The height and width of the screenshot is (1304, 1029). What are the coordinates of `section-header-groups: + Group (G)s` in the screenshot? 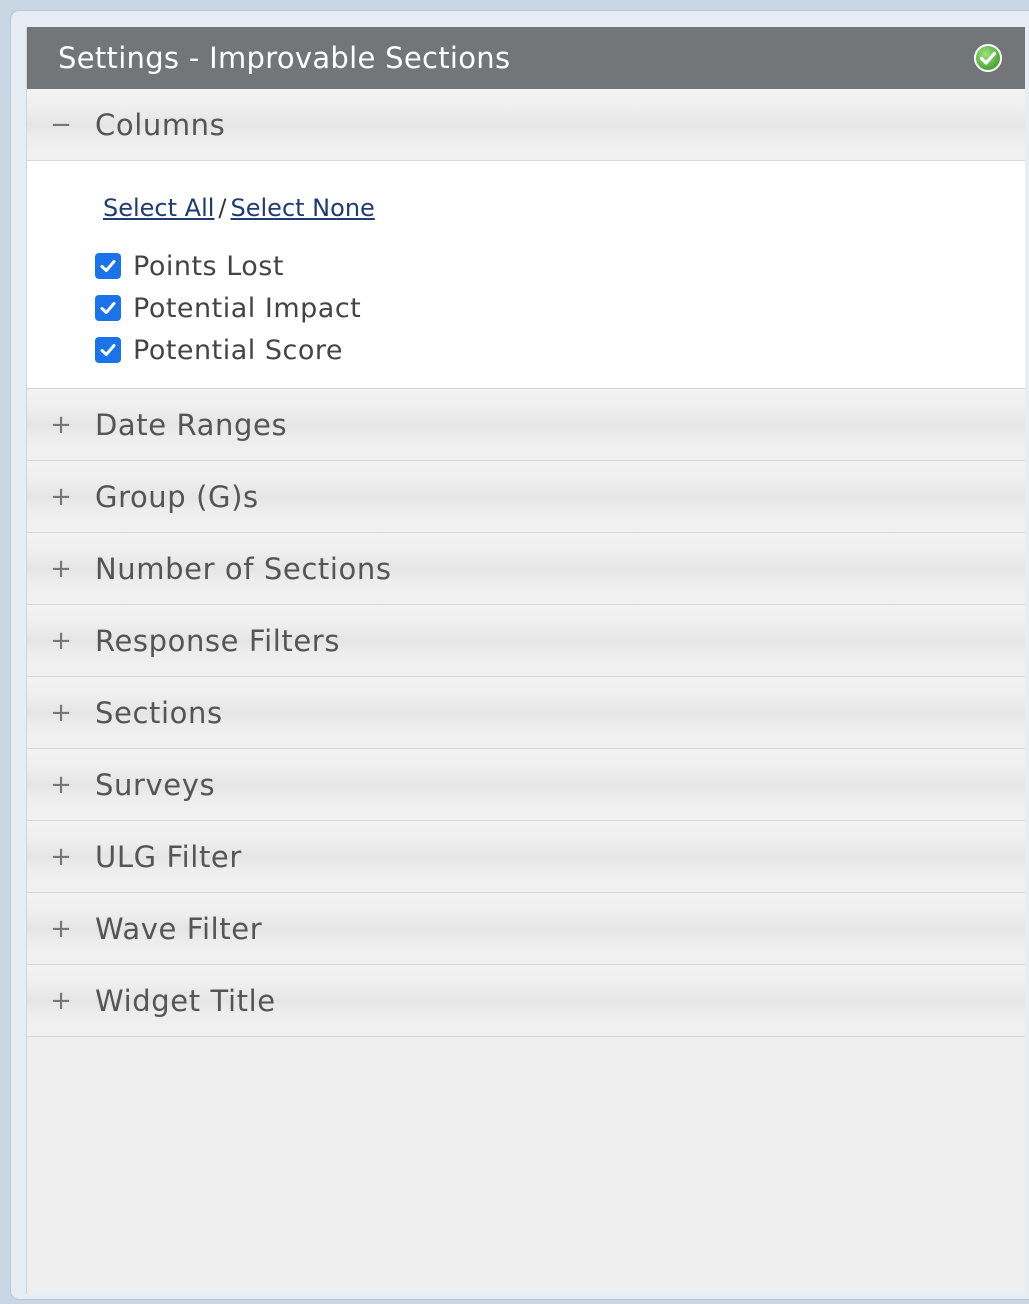 It's located at (526, 497).